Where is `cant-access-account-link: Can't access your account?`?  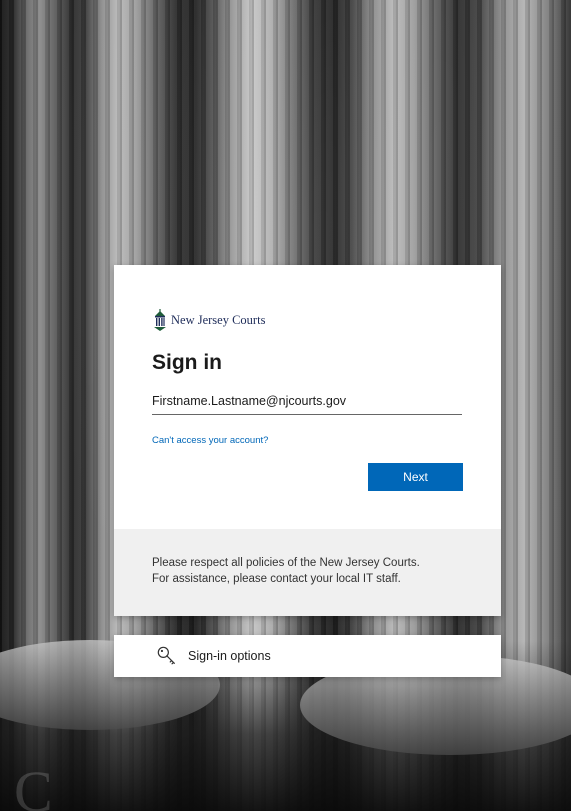
cant-access-account-link: Can't access your account? is located at coordinates (210, 440).